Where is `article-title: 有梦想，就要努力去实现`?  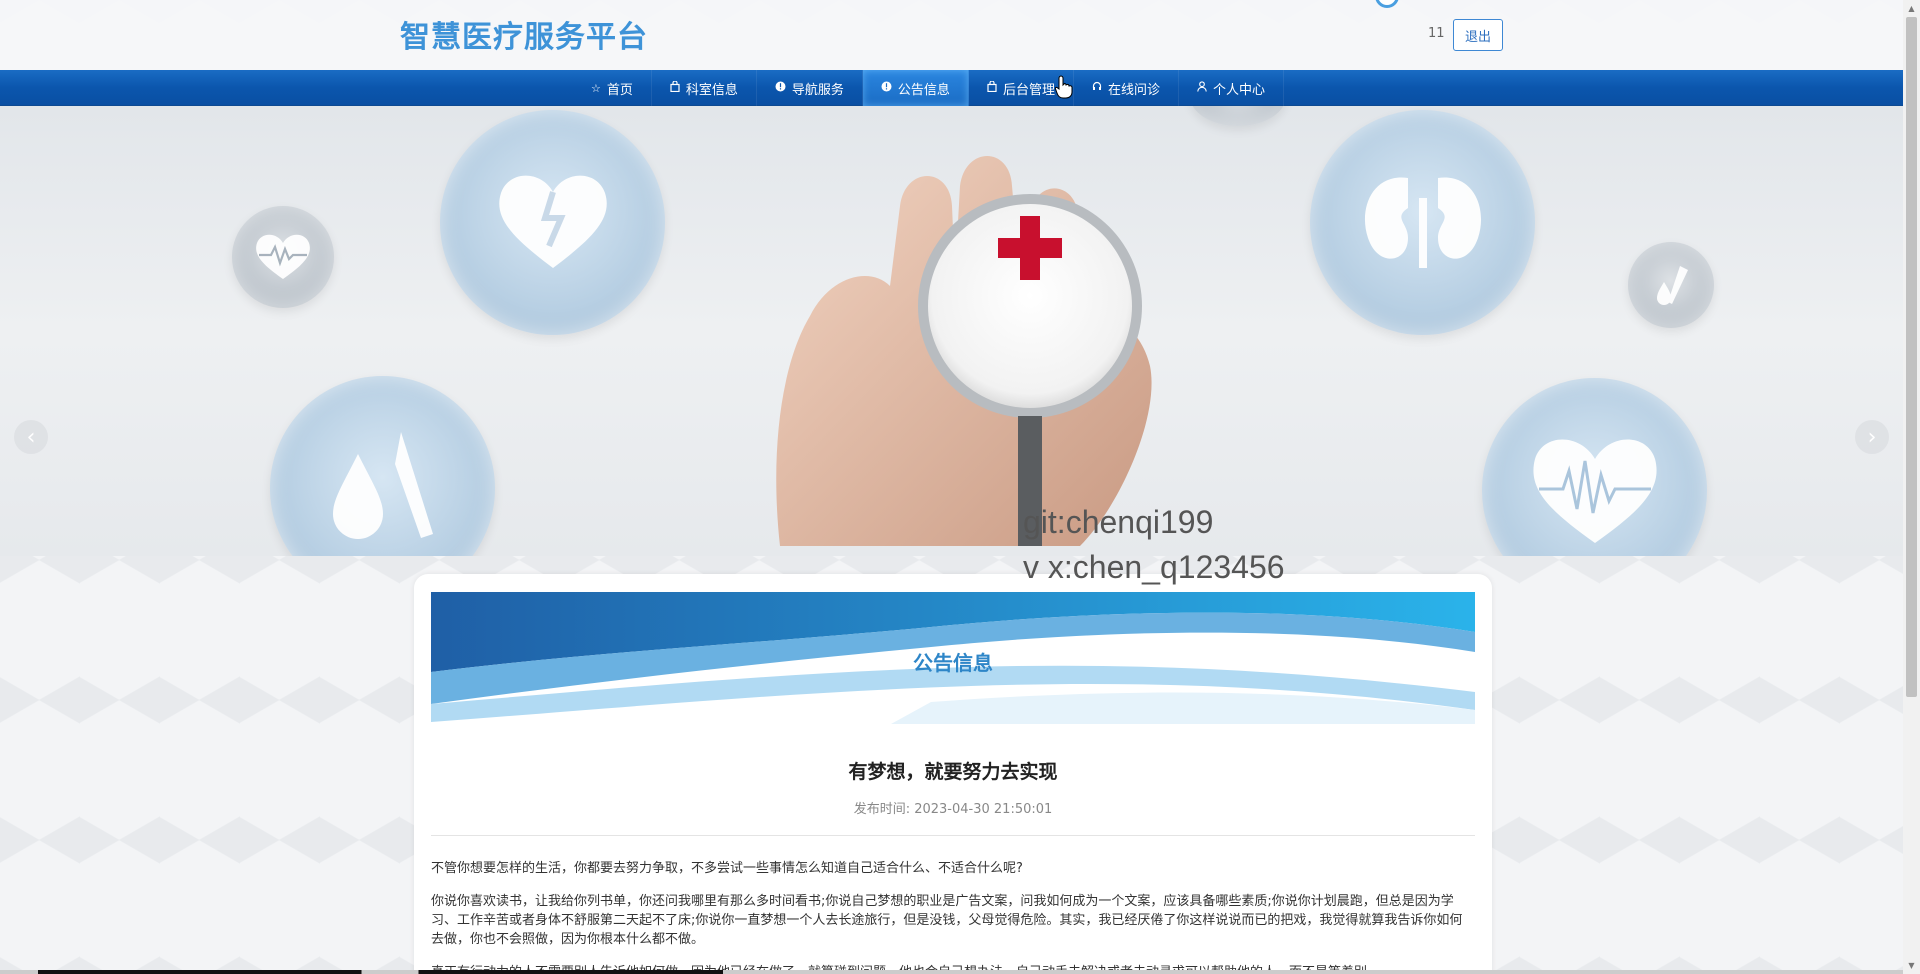
article-title: 有梦想，就要努力去实现 is located at coordinates (953, 772).